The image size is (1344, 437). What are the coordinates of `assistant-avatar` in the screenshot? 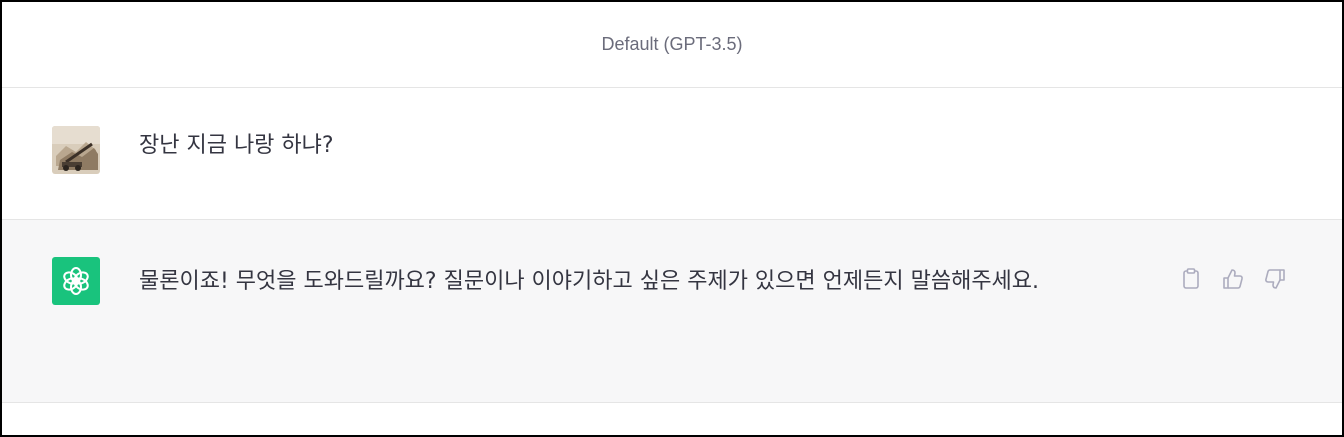 It's located at (76, 281).